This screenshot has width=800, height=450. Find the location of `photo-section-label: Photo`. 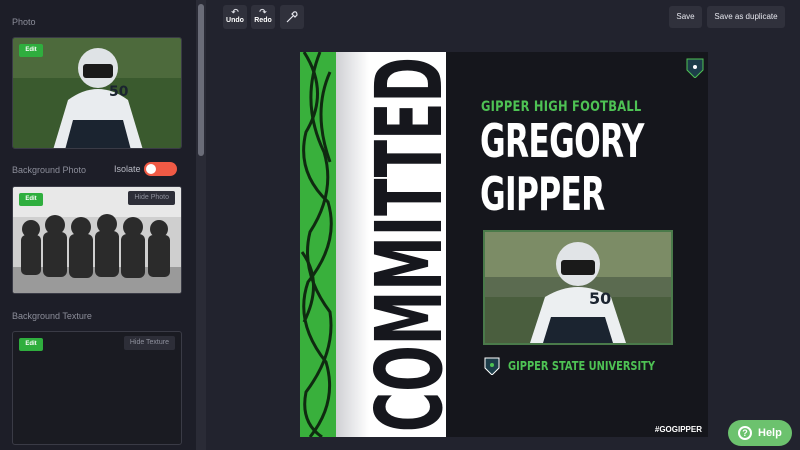

photo-section-label: Photo is located at coordinates (24, 22).